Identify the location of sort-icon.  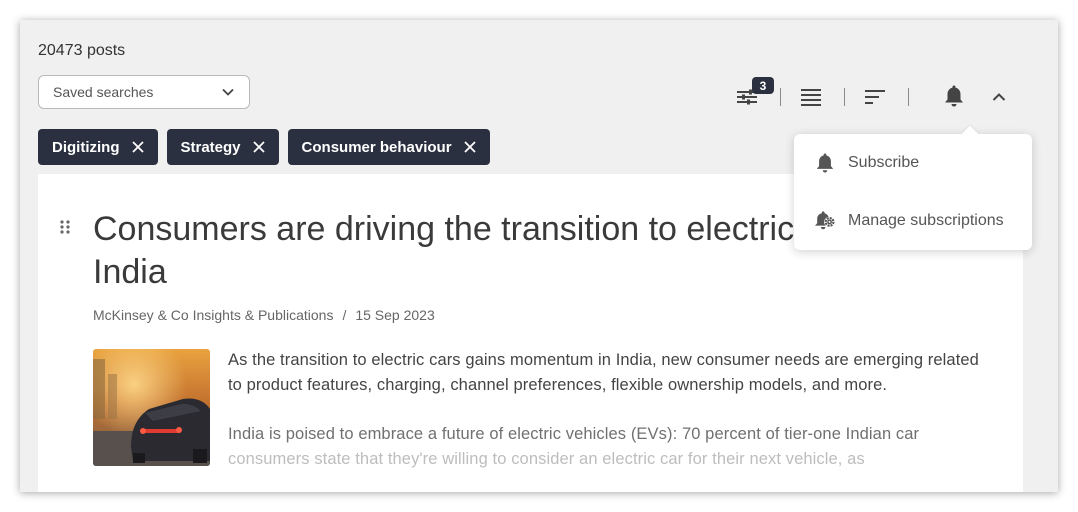
(875, 97).